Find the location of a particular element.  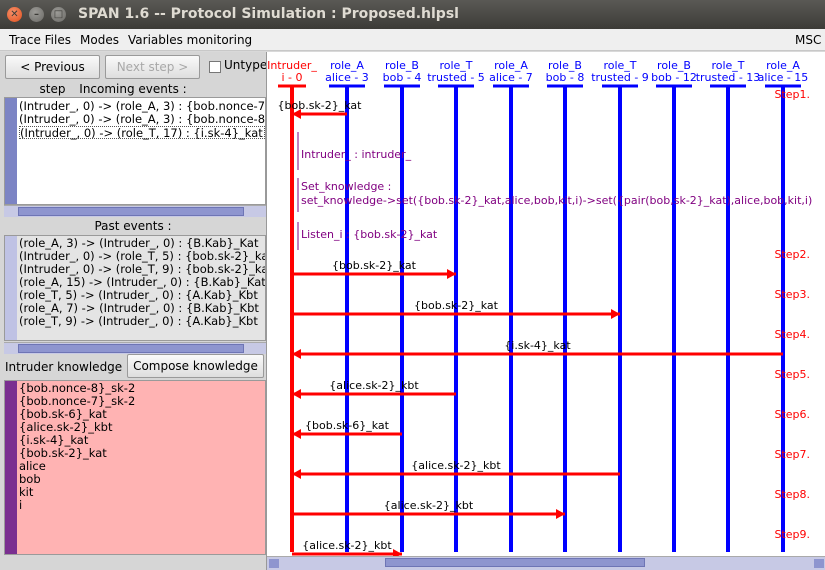

lifeline-name-label: trusted - 9 is located at coordinates (620, 77).